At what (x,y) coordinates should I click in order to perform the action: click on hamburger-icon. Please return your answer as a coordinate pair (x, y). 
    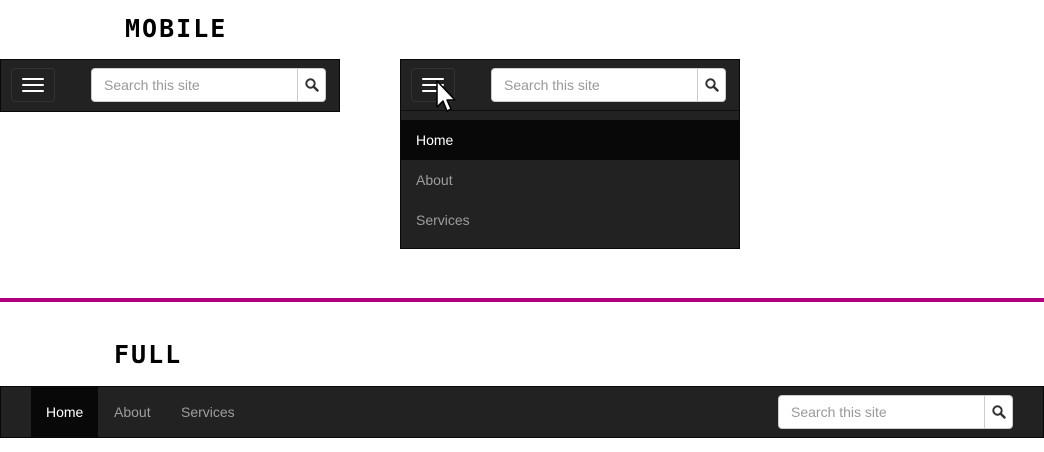
    Looking at the image, I should click on (33, 79).